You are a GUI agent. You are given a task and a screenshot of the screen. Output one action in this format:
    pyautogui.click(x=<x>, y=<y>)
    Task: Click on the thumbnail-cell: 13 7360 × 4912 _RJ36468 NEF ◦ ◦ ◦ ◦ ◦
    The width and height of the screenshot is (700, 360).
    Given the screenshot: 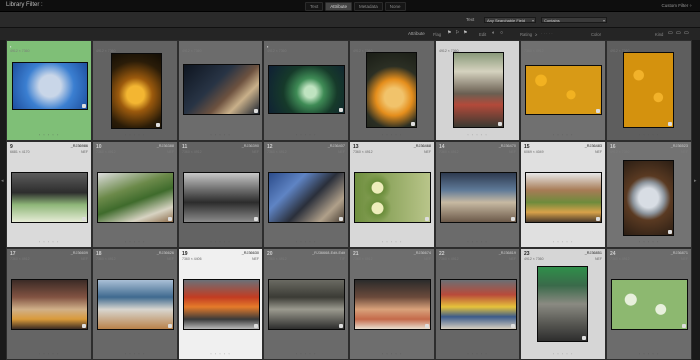 What is the action you would take?
    pyautogui.click(x=392, y=194)
    